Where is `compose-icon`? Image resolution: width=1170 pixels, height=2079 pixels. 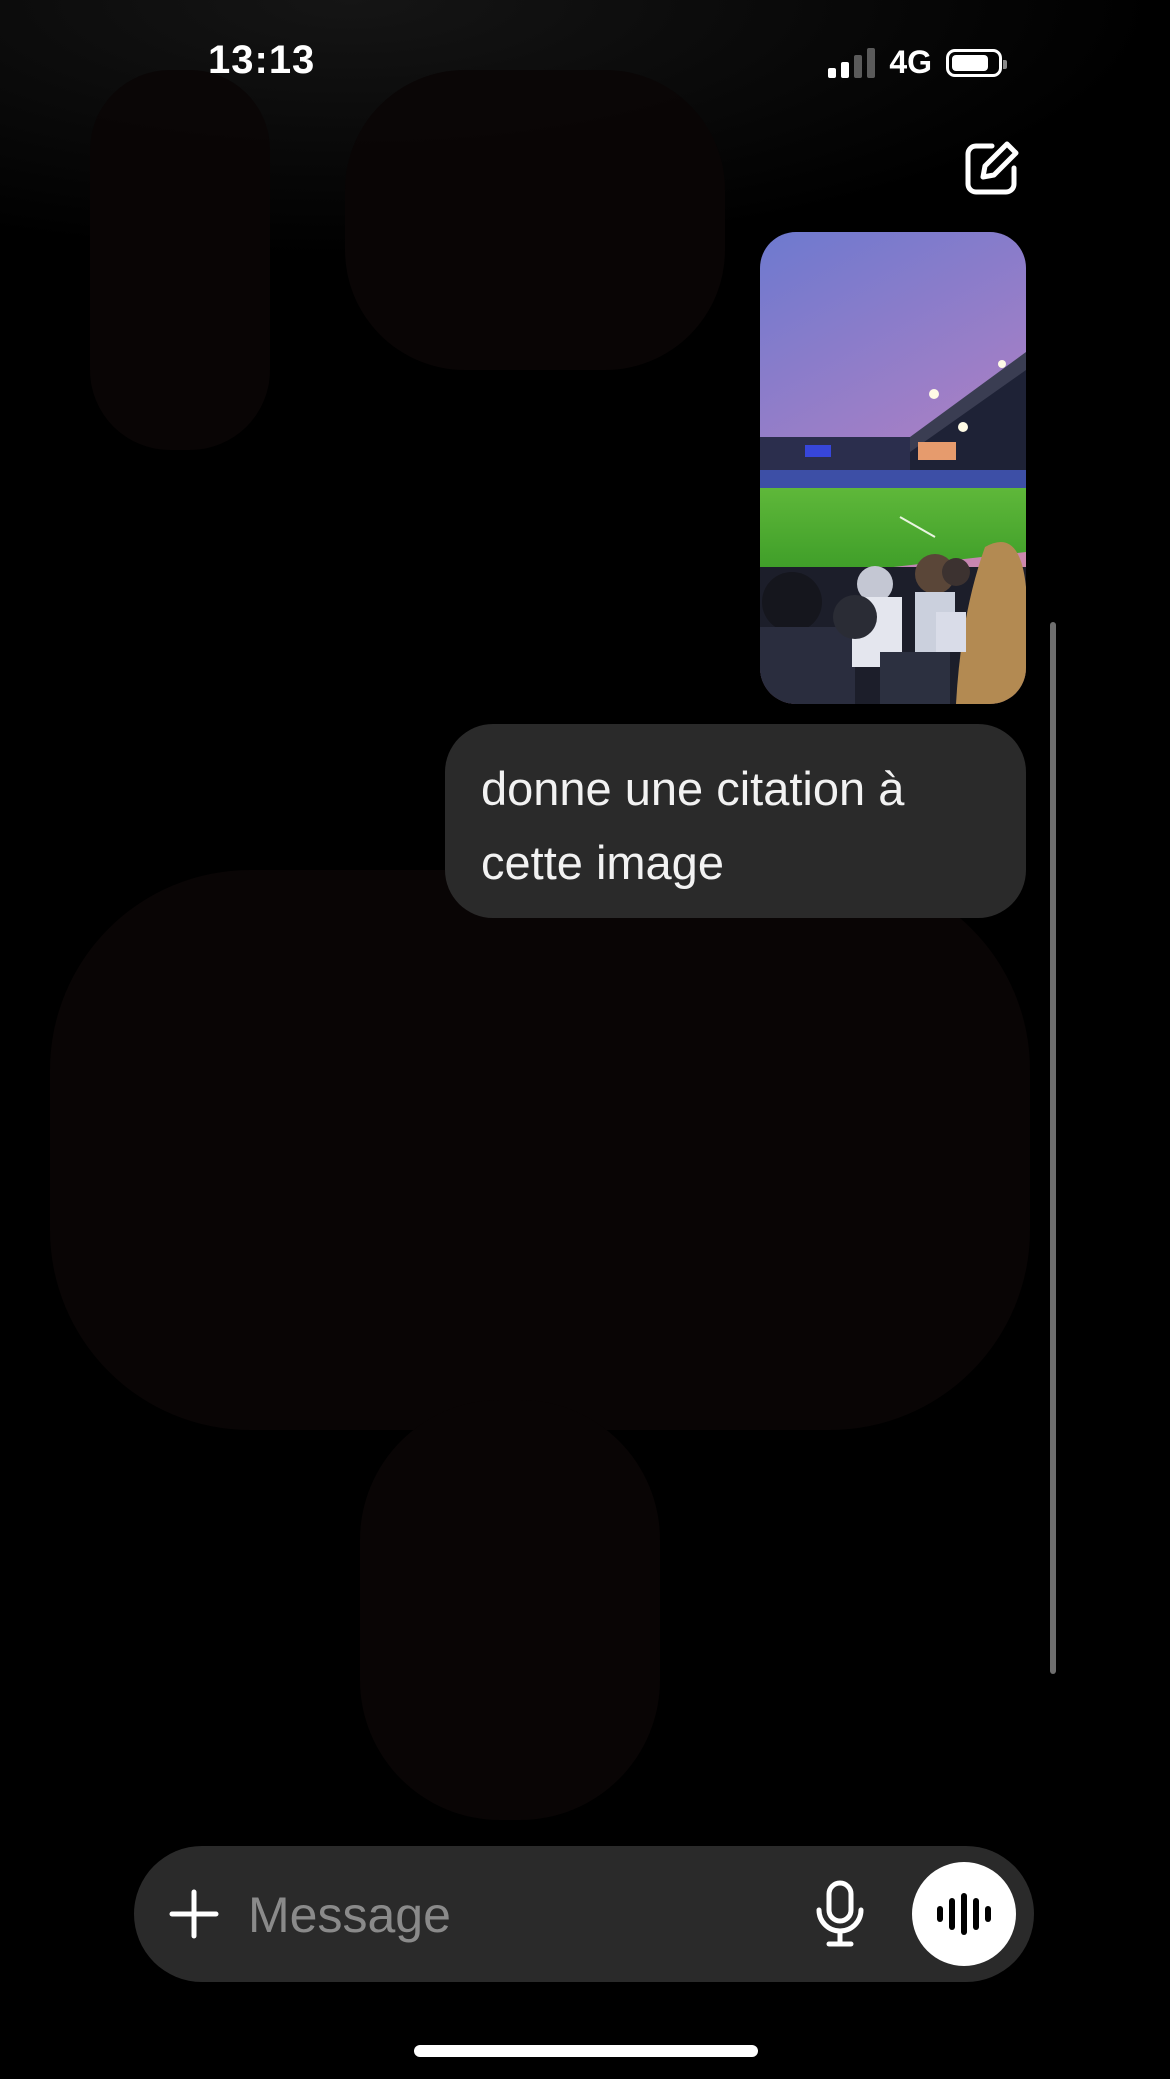 compose-icon is located at coordinates (992, 168).